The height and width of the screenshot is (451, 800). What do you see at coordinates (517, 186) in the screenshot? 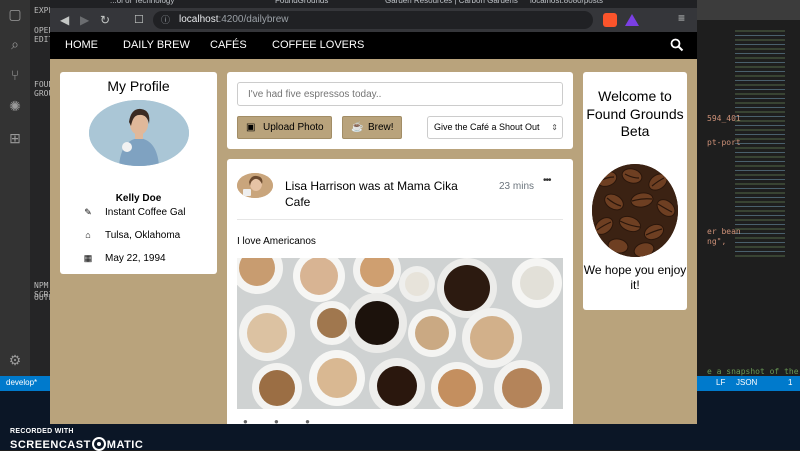
I see `post-timestamp: 23 mins` at bounding box center [517, 186].